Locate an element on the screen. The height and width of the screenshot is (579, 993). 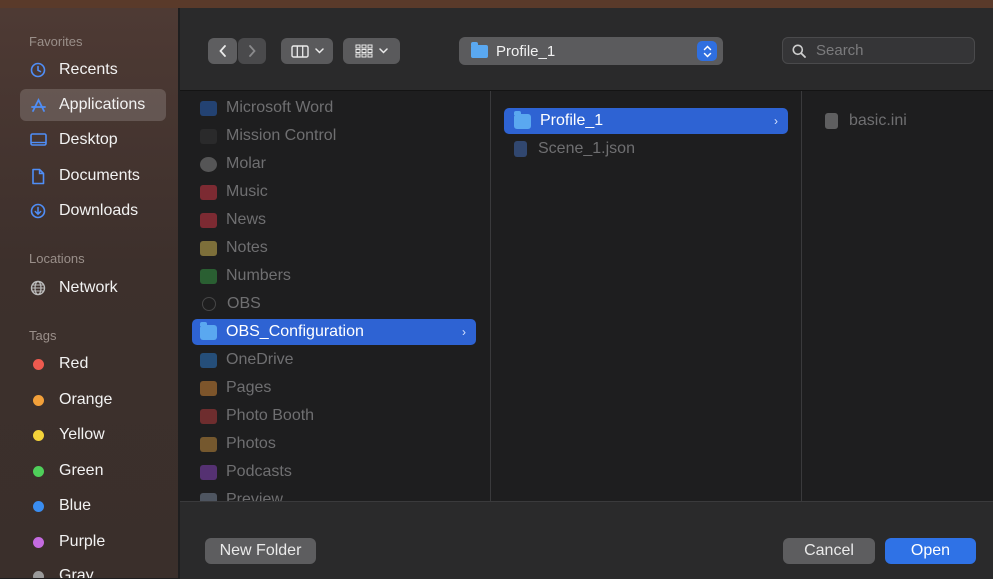
up-down-chevron-icon is located at coordinates (707, 51).